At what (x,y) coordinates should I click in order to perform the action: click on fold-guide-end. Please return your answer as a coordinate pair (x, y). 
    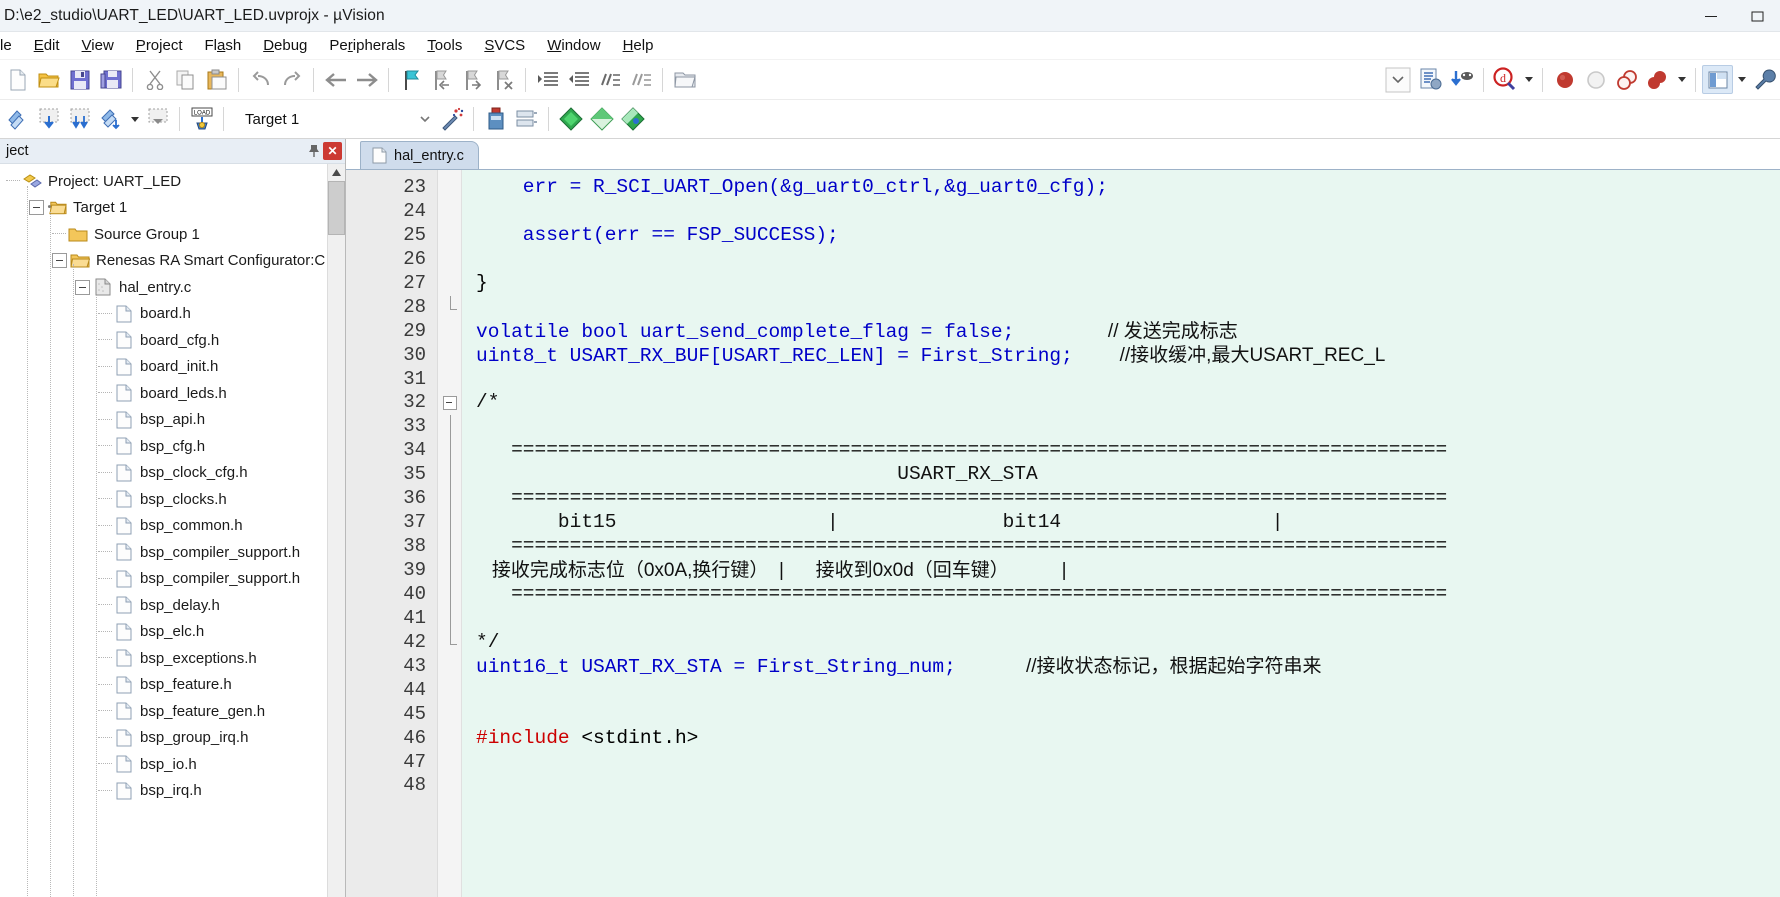
    Looking at the image, I should click on (453, 309).